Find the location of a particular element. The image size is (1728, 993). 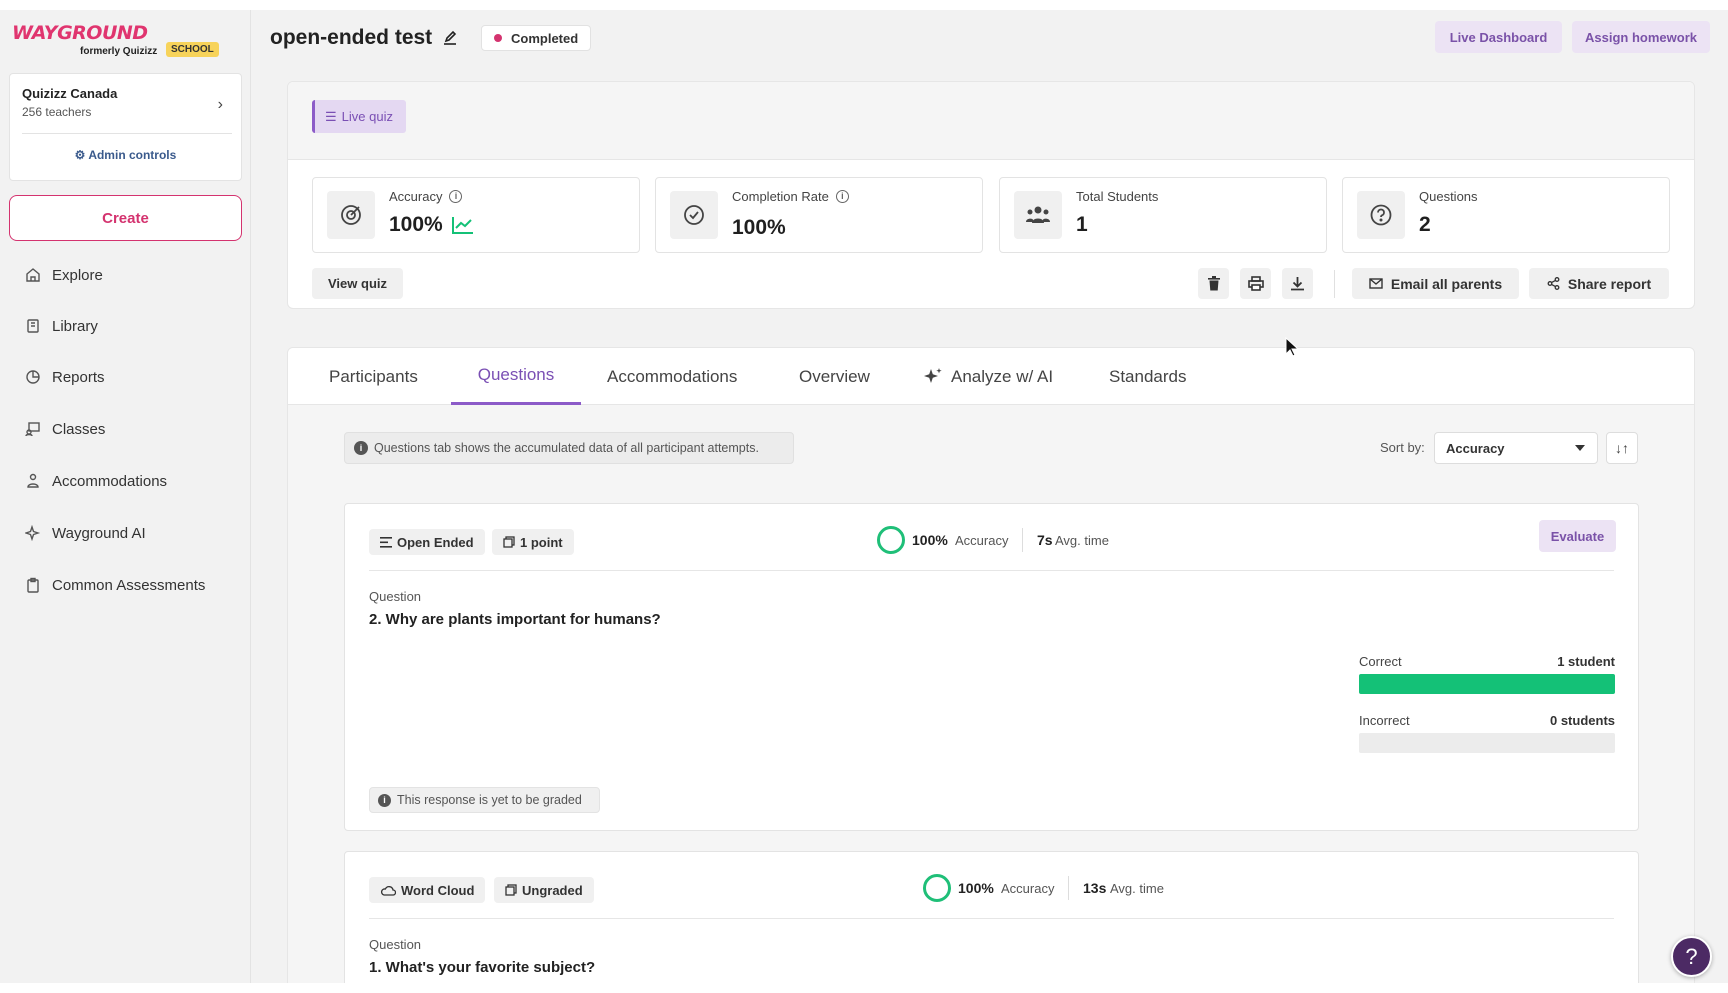

tab-standards: Standards is located at coordinates (1148, 376).